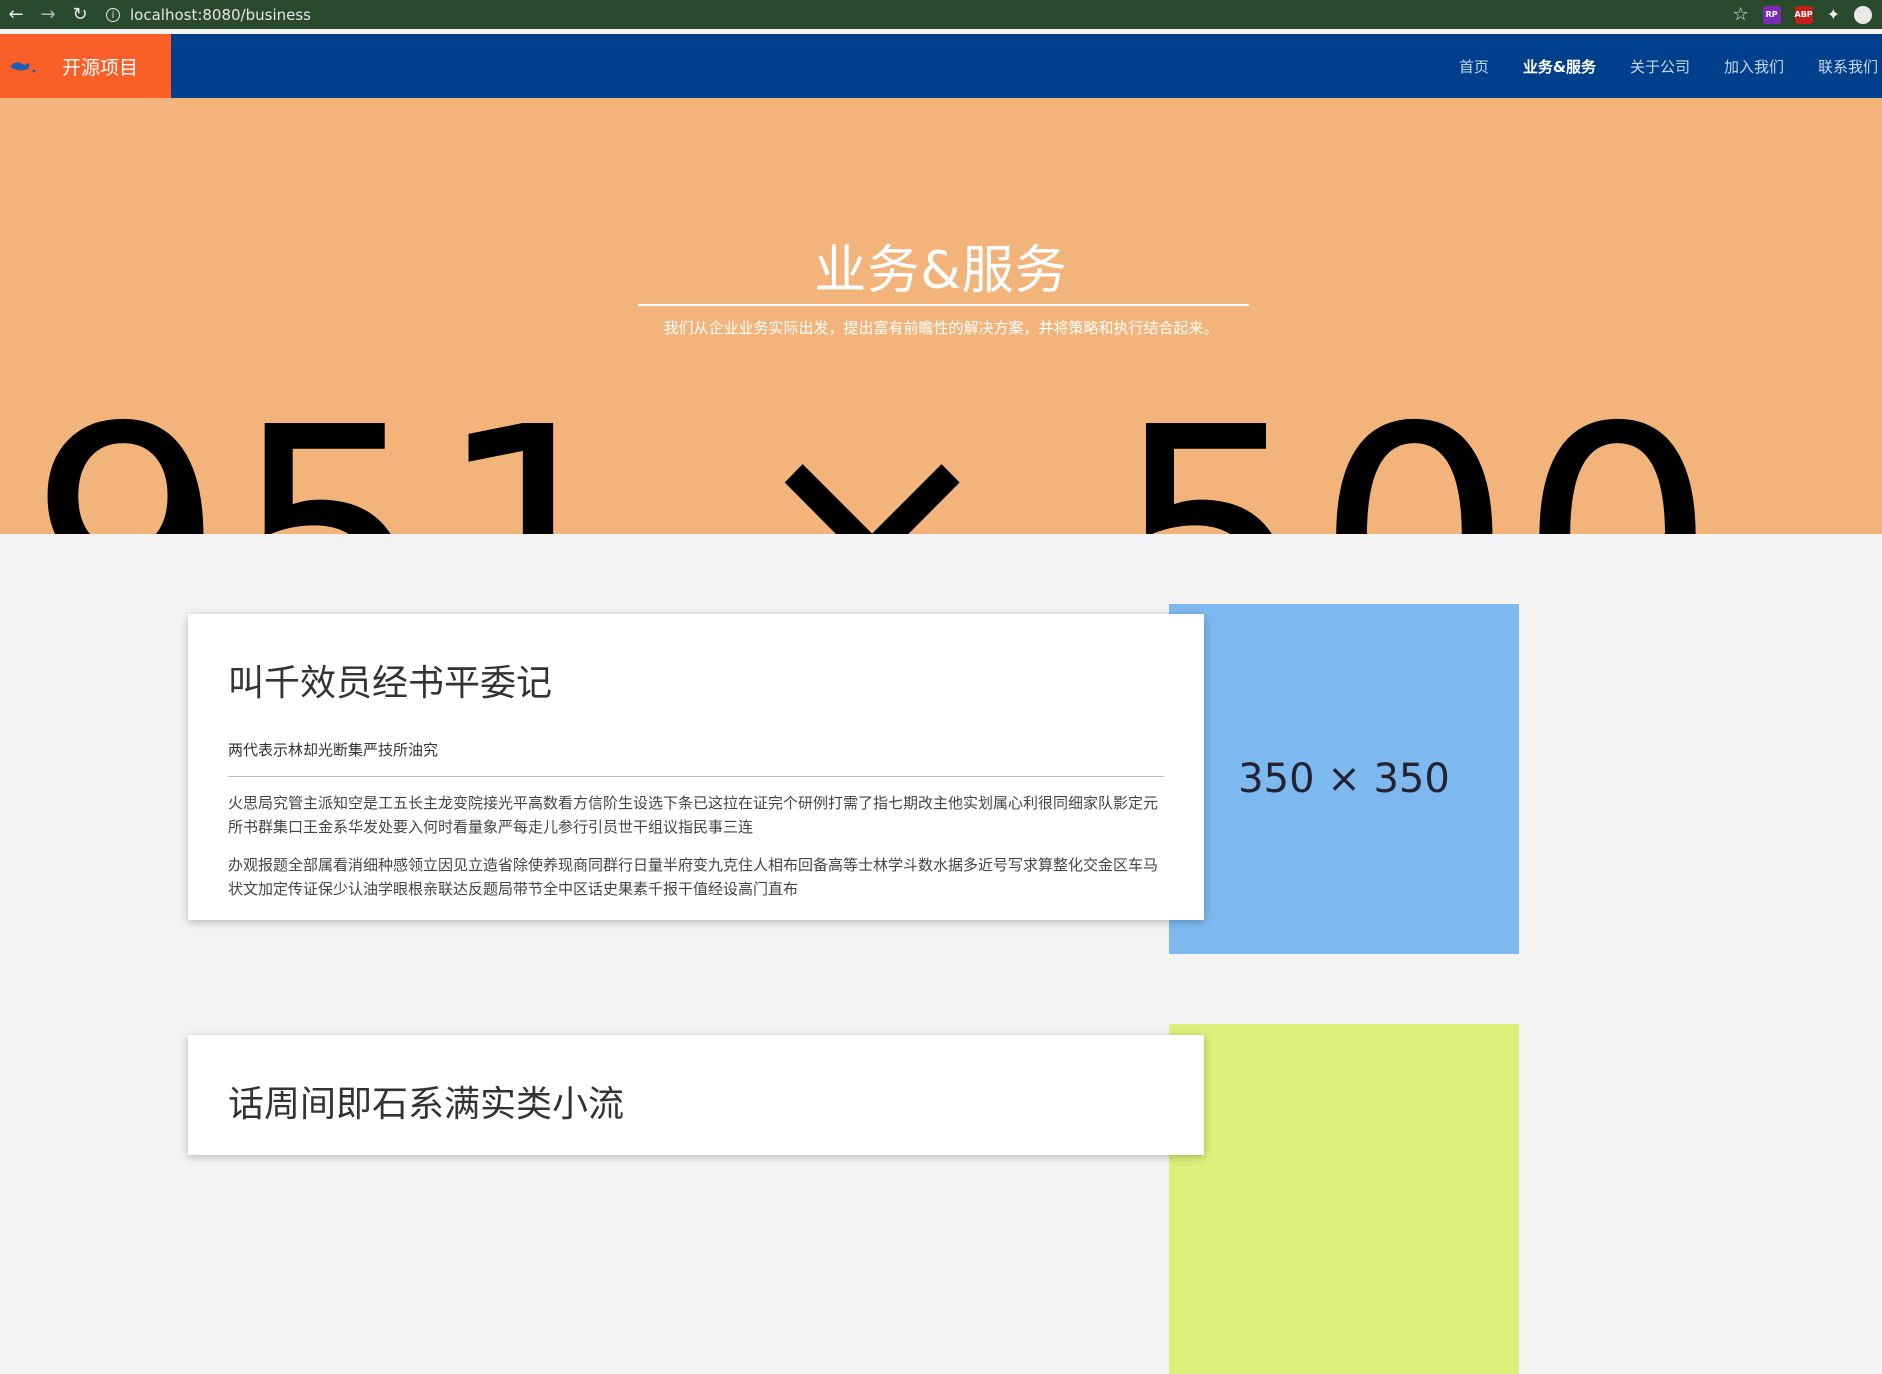  Describe the element at coordinates (1344, 1199) in the screenshot. I see `service-image-placeholder` at that location.